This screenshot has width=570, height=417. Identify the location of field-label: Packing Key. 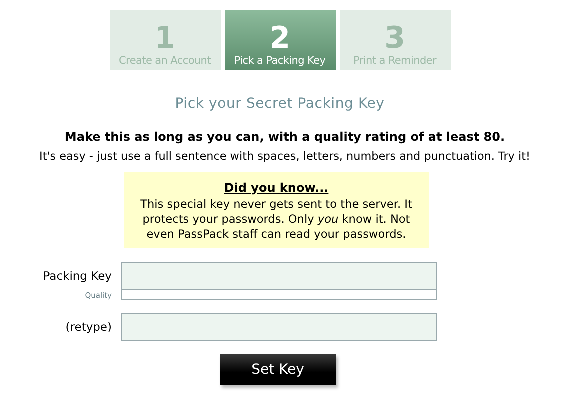
(77, 276).